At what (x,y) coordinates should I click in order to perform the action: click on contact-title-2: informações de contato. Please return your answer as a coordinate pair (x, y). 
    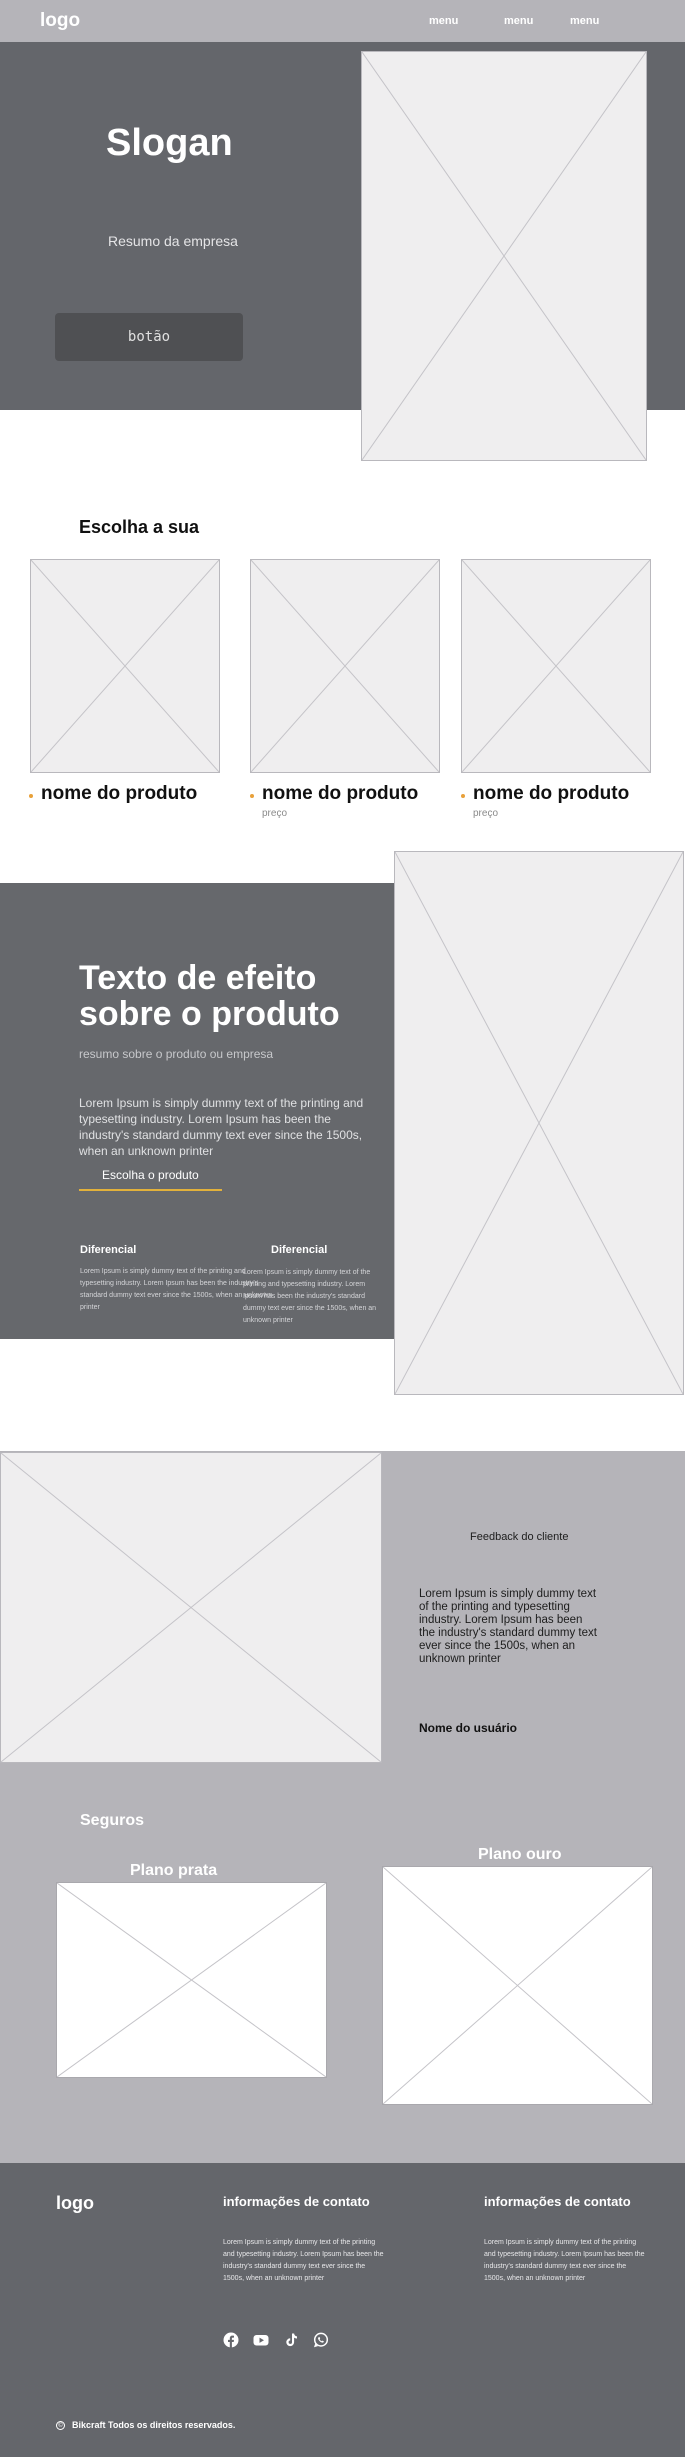
    Looking at the image, I should click on (557, 2201).